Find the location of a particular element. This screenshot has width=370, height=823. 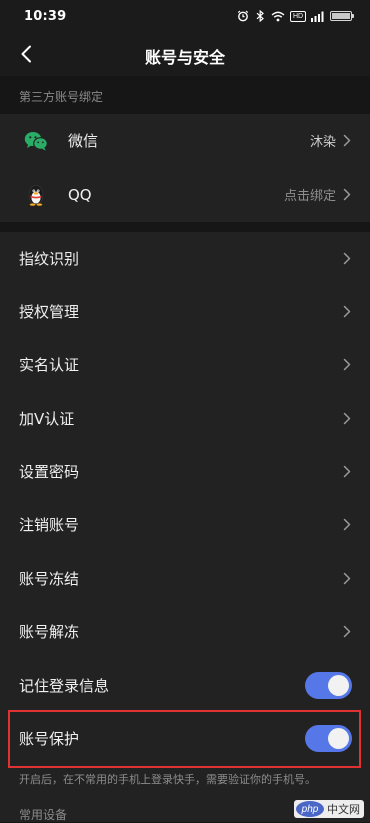

section-header-third-party: 第三方账号绑定 is located at coordinates (61, 97).